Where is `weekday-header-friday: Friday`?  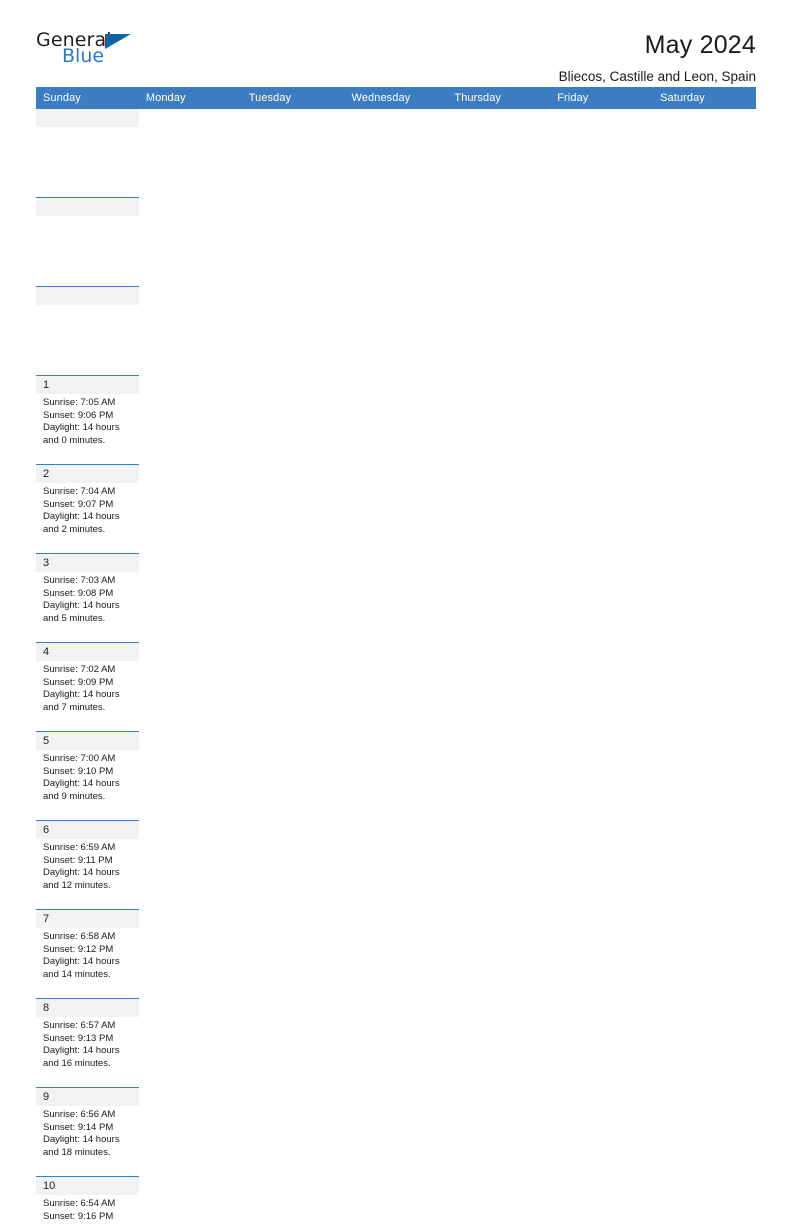 weekday-header-friday: Friday is located at coordinates (602, 98).